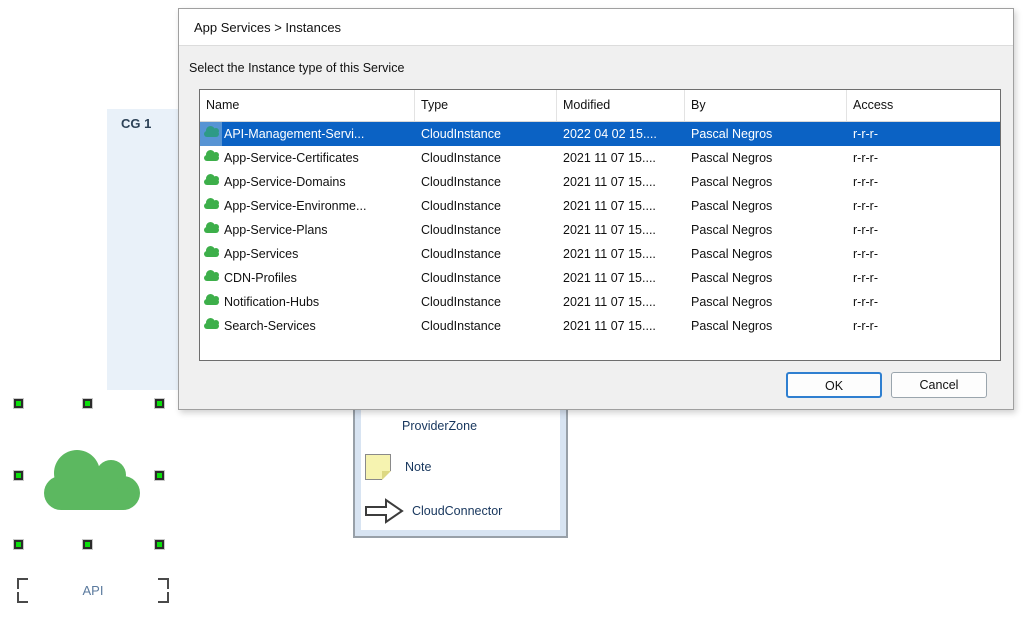 The height and width of the screenshot is (622, 1024). What do you see at coordinates (261, 254) in the screenshot?
I see `cell-name: App-Services` at bounding box center [261, 254].